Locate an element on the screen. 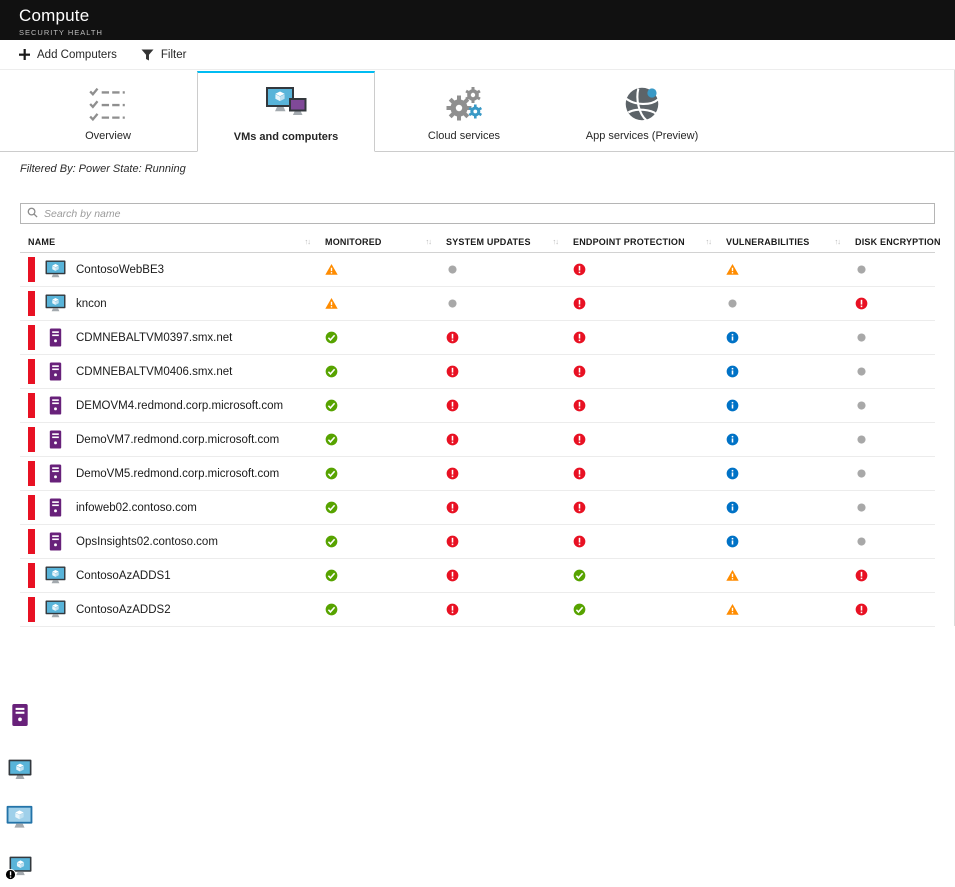 This screenshot has height=887, width=955. table-row: OpsInsights02.contoso.com is located at coordinates (477, 542).